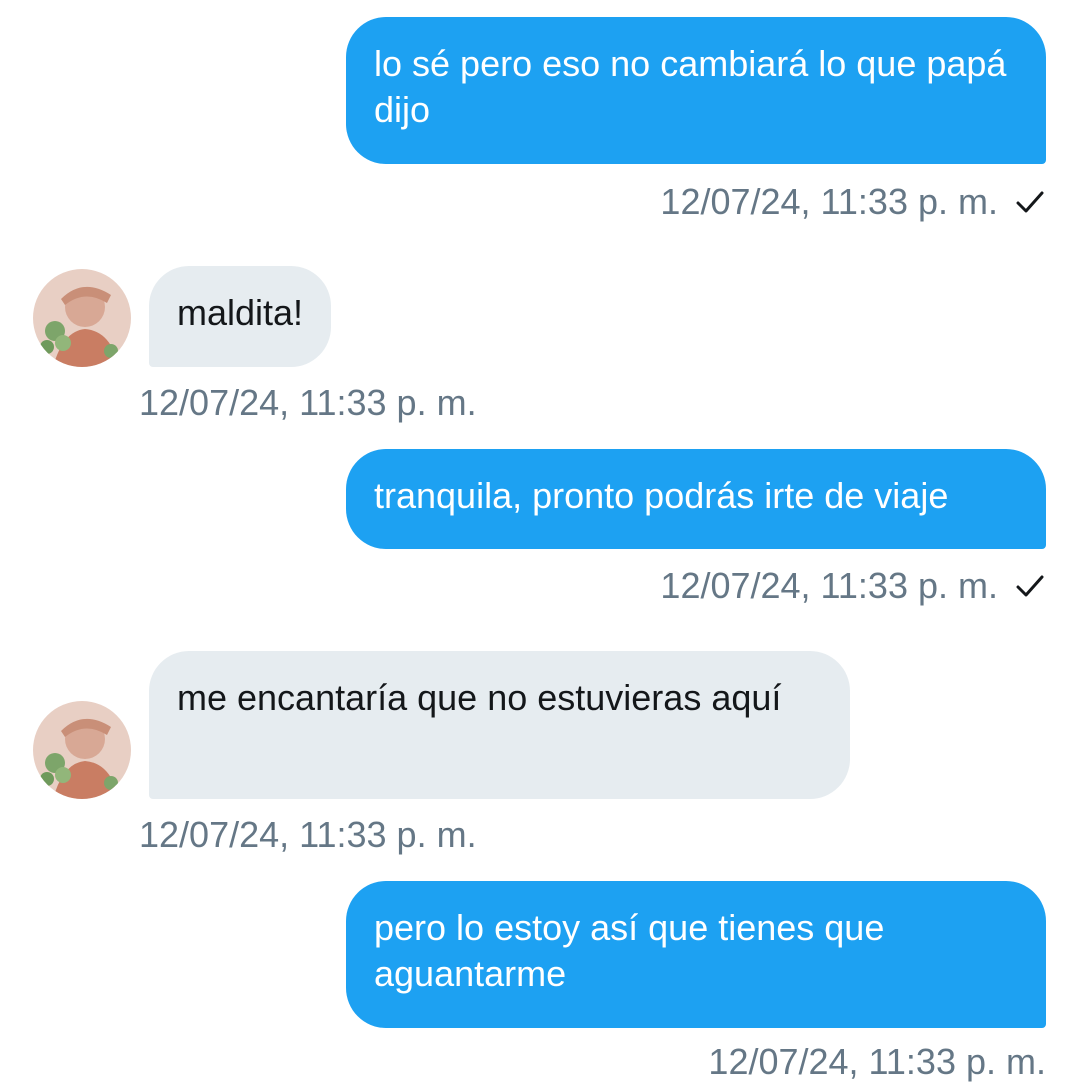 The image size is (1080, 1084). Describe the element at coordinates (240, 316) in the screenshot. I see `message-bubble-incoming: maldita!` at that location.